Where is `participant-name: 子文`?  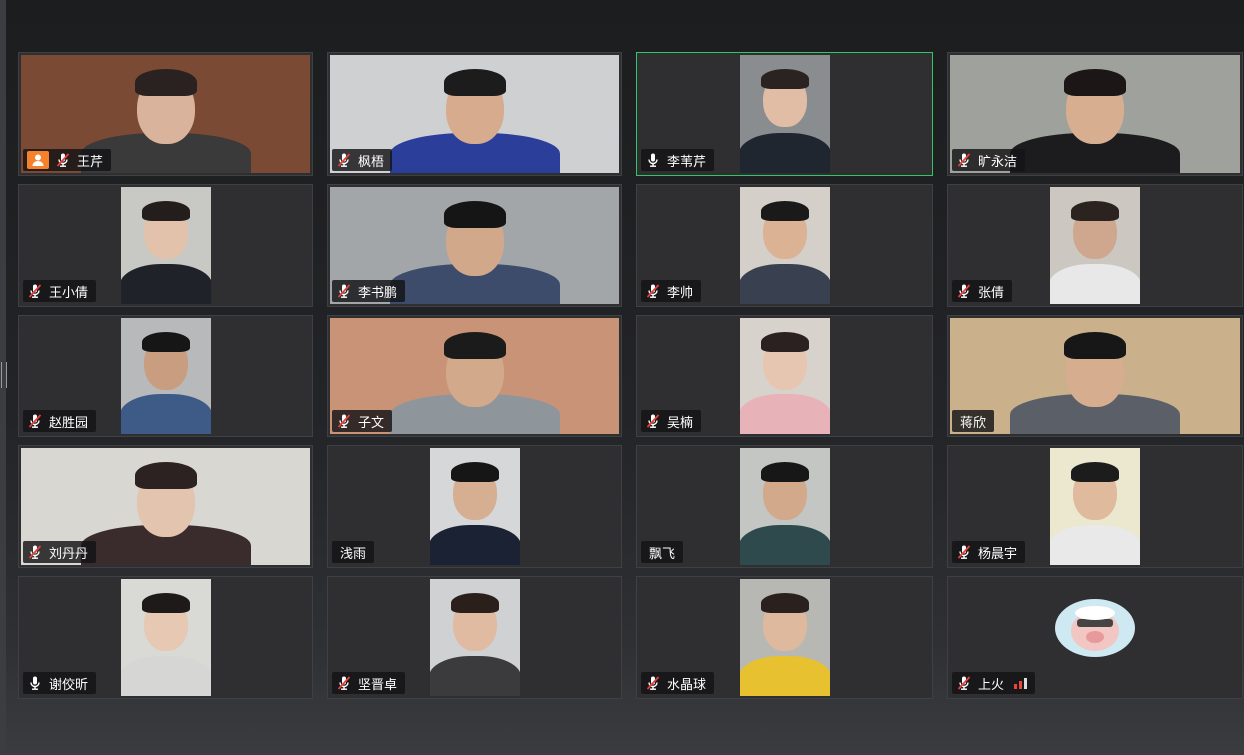
participant-name: 子文 is located at coordinates (371, 423).